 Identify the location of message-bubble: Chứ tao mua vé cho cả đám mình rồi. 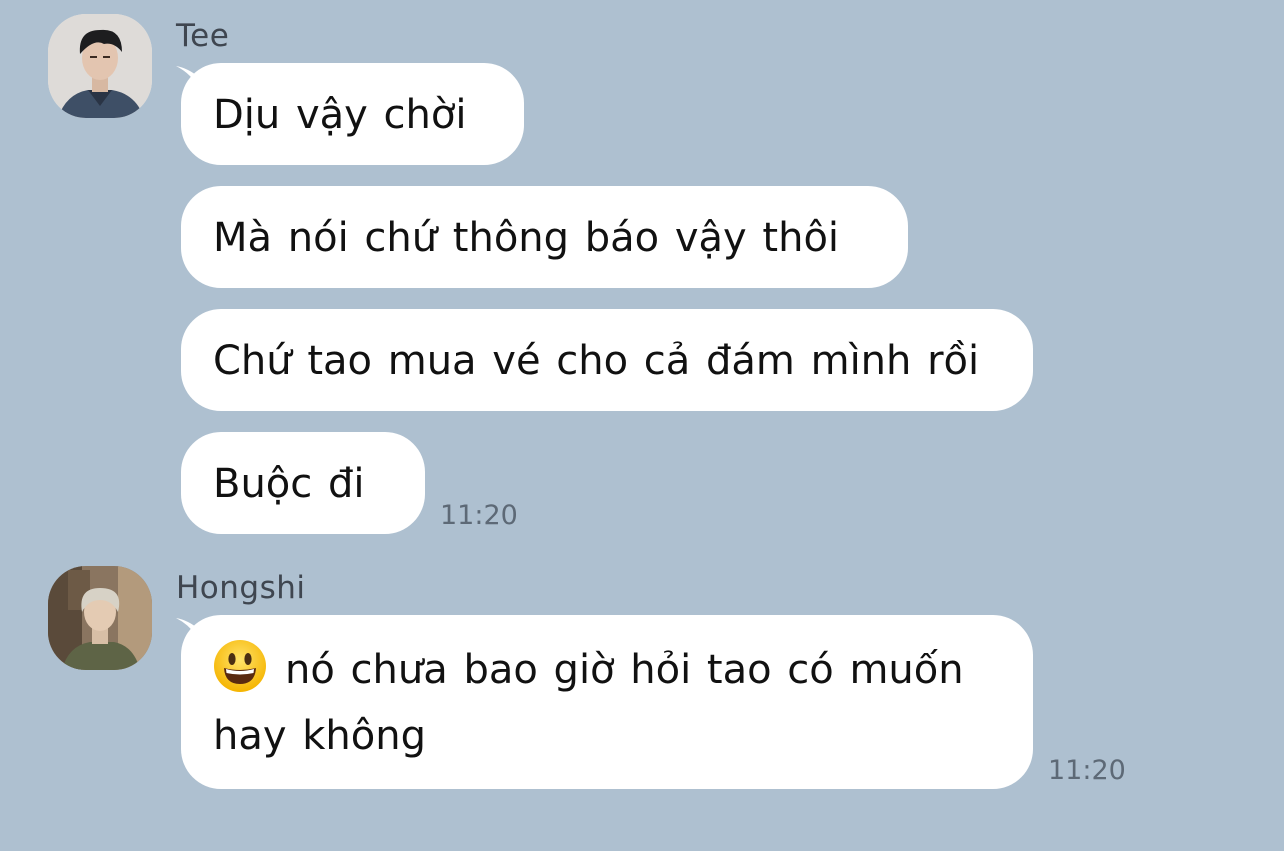
(607, 360).